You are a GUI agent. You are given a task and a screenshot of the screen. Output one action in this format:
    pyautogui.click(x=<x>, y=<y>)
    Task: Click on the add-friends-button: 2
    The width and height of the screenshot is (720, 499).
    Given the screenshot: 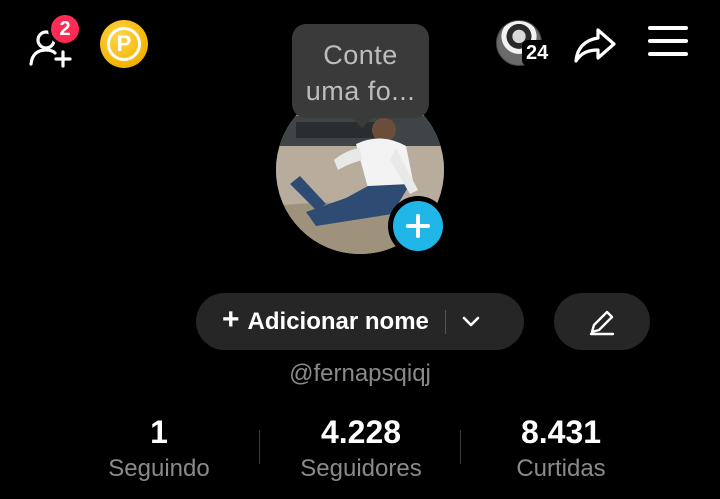 What is the action you would take?
    pyautogui.click(x=54, y=40)
    